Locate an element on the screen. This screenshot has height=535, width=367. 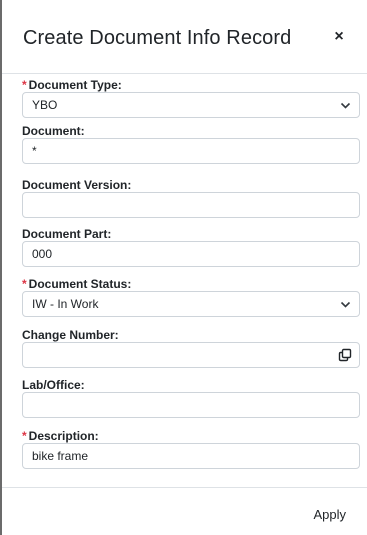
document-value: * is located at coordinates (34, 151).